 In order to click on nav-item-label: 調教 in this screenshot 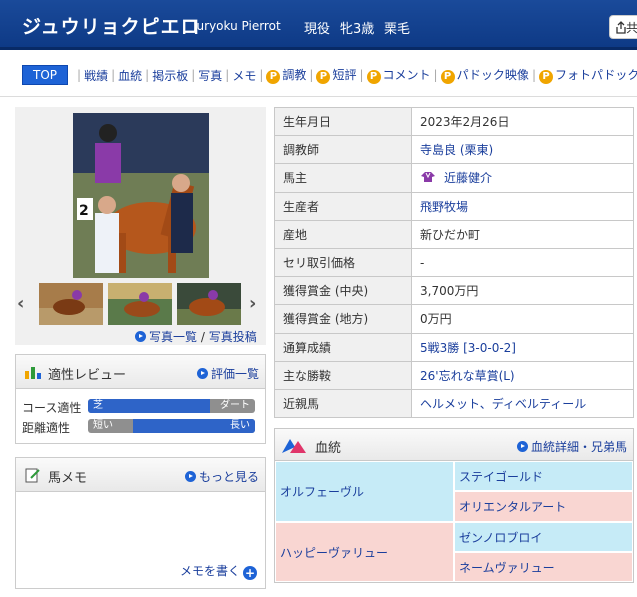, I will do `click(294, 75)`.